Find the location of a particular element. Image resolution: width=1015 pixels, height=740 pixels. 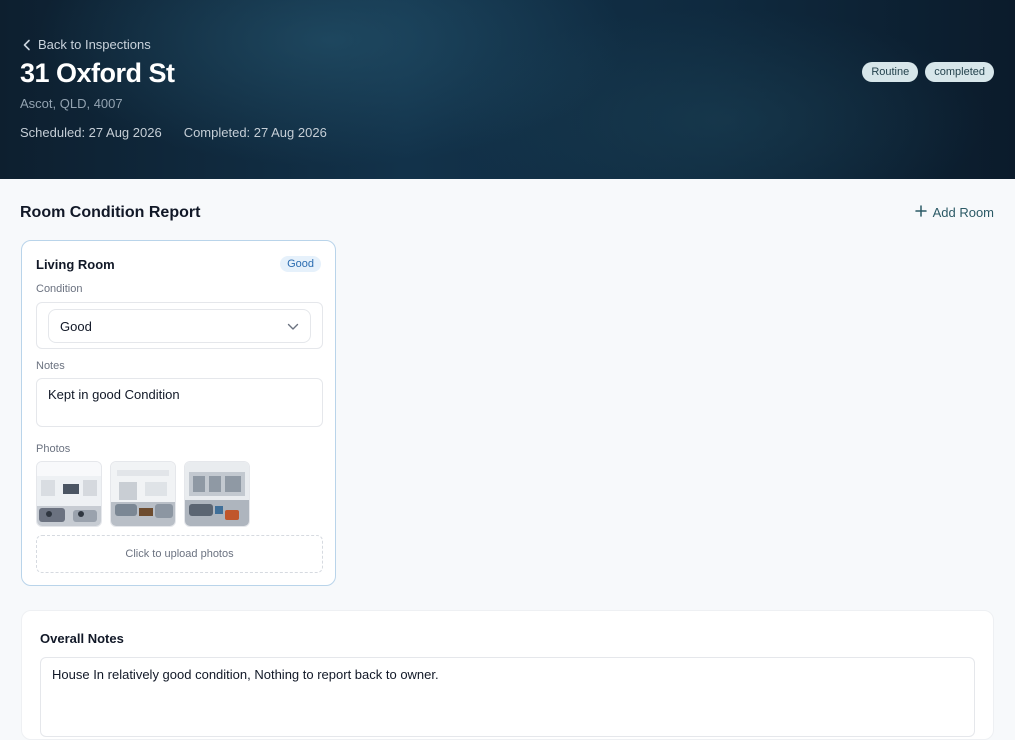

chevron-left-icon is located at coordinates (27, 45).